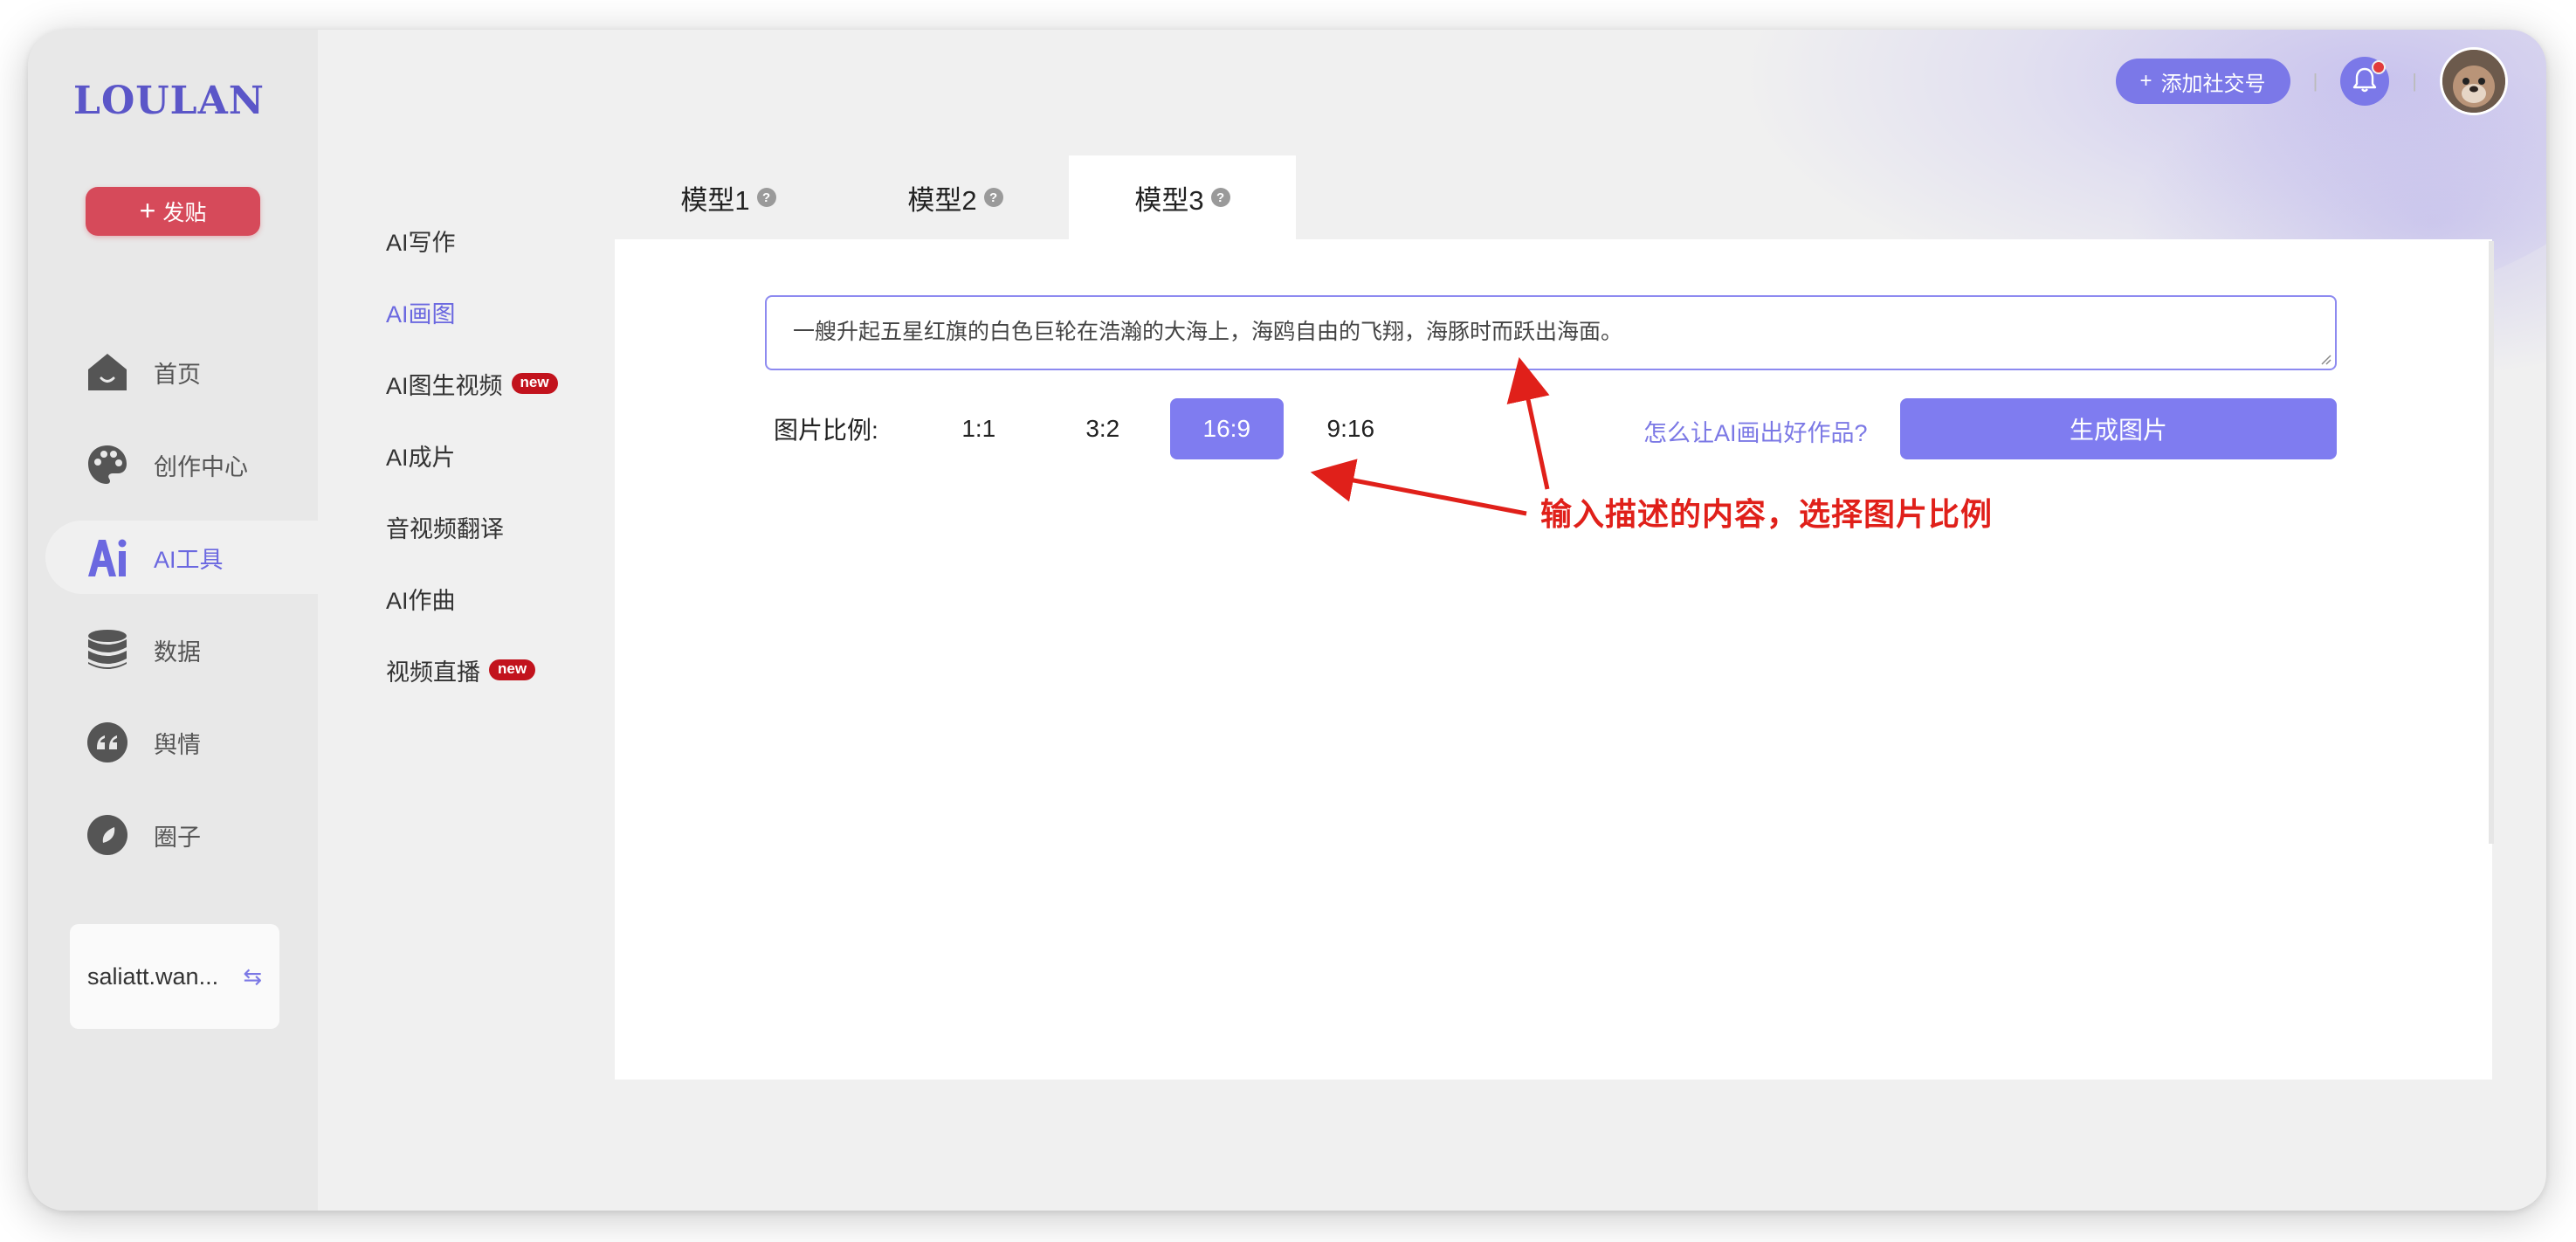 This screenshot has width=2576, height=1242. Describe the element at coordinates (107, 835) in the screenshot. I see `compass-icon` at that location.